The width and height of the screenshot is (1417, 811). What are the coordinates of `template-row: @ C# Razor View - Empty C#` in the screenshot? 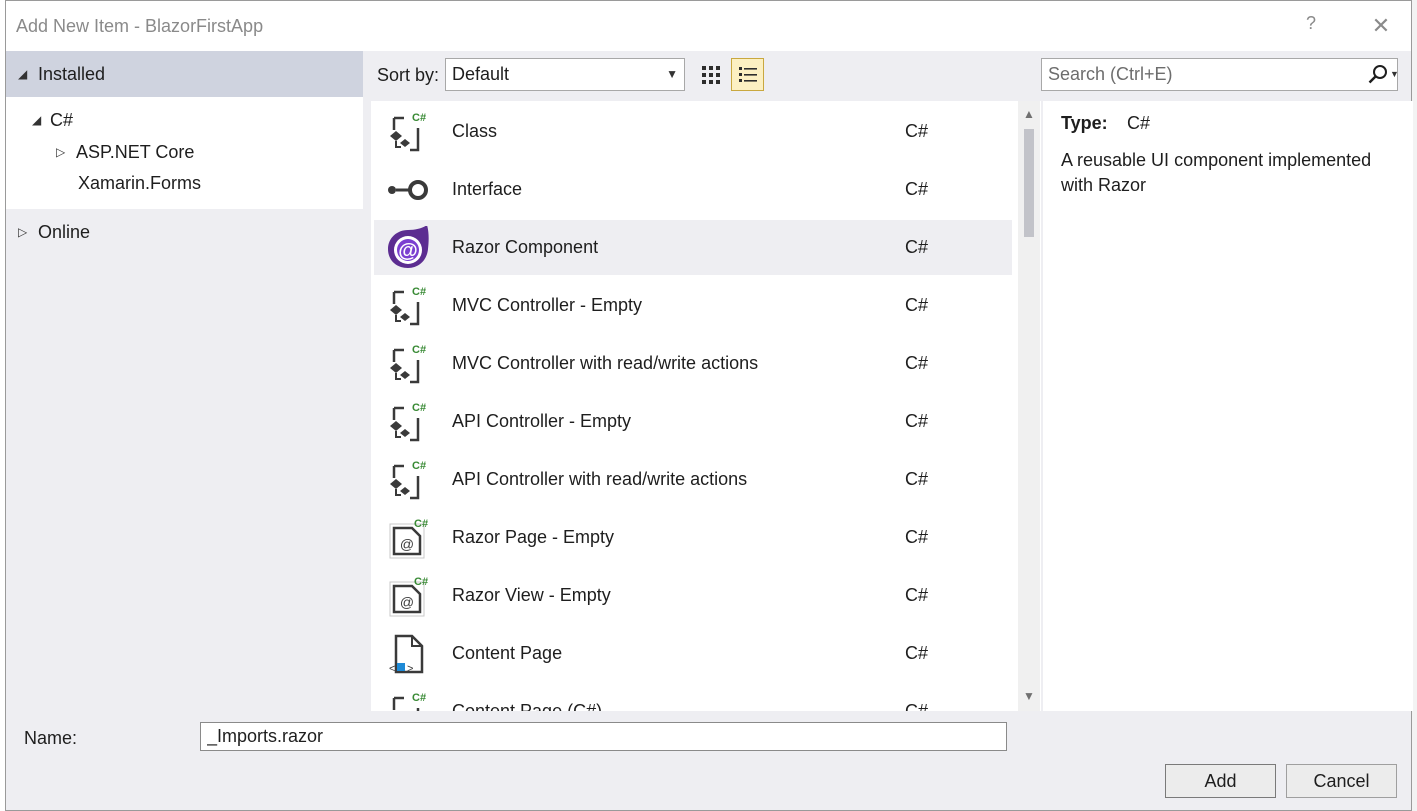 It's located at (693, 595).